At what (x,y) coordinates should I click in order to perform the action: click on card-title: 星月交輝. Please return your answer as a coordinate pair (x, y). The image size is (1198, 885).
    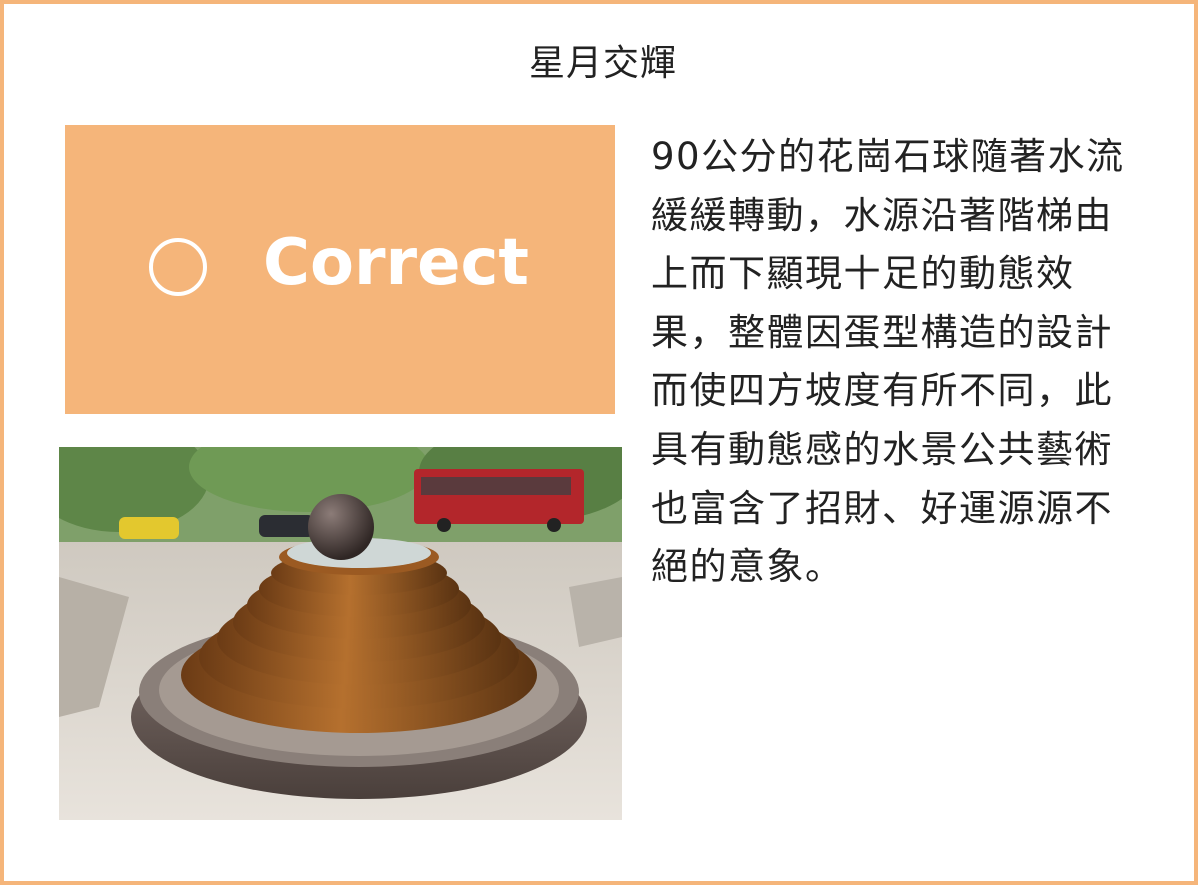
    Looking at the image, I should click on (602, 63).